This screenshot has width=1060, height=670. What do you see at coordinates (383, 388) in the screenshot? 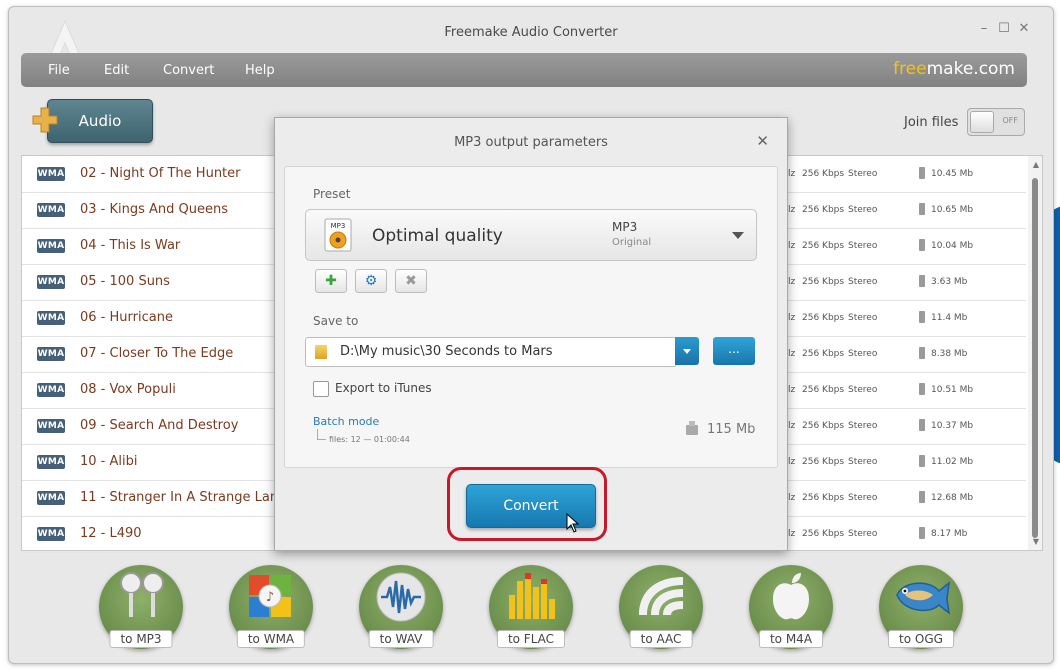
I see `export-itunes-label: Export to iTunes` at bounding box center [383, 388].